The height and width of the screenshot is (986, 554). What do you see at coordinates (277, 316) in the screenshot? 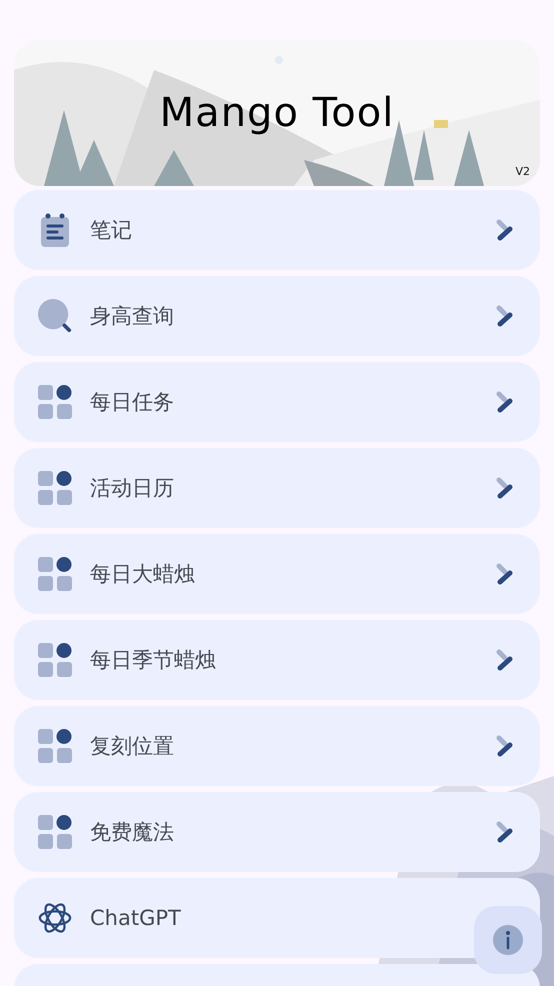
I see `menu-item: 身高查询` at bounding box center [277, 316].